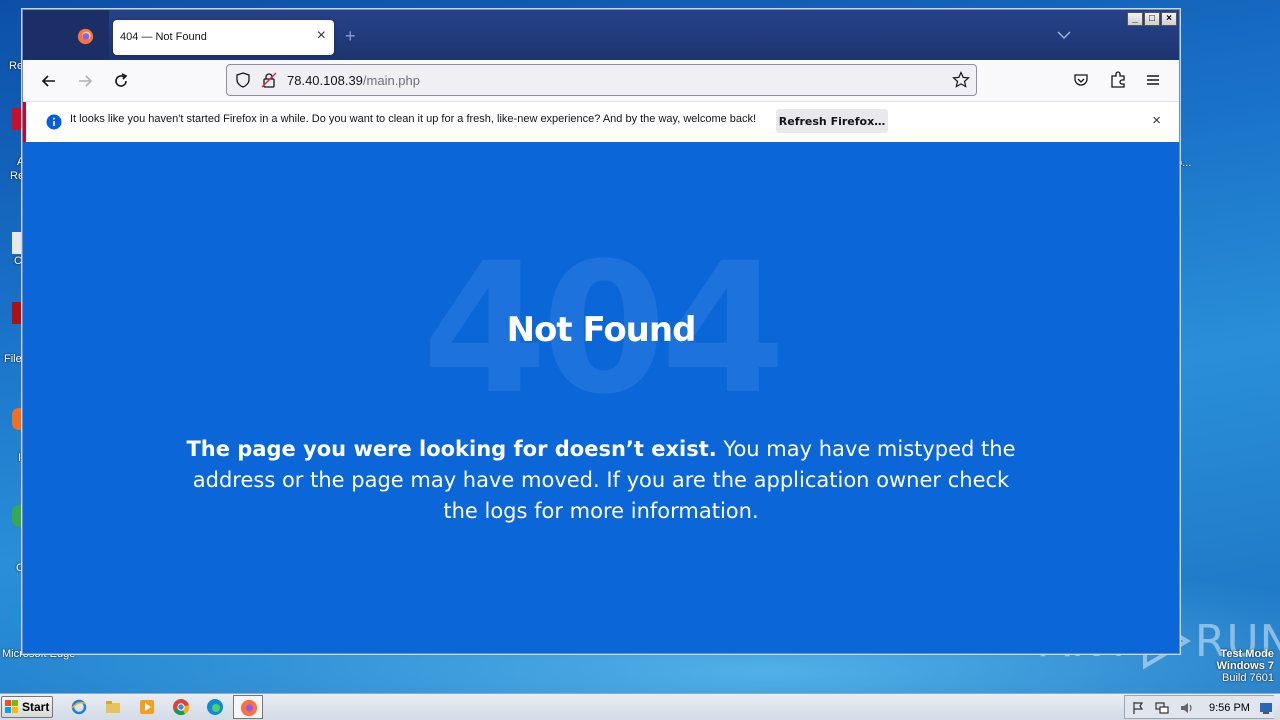 This screenshot has width=1280, height=720. Describe the element at coordinates (1135, 19) in the screenshot. I see `minimize-button: _` at that location.